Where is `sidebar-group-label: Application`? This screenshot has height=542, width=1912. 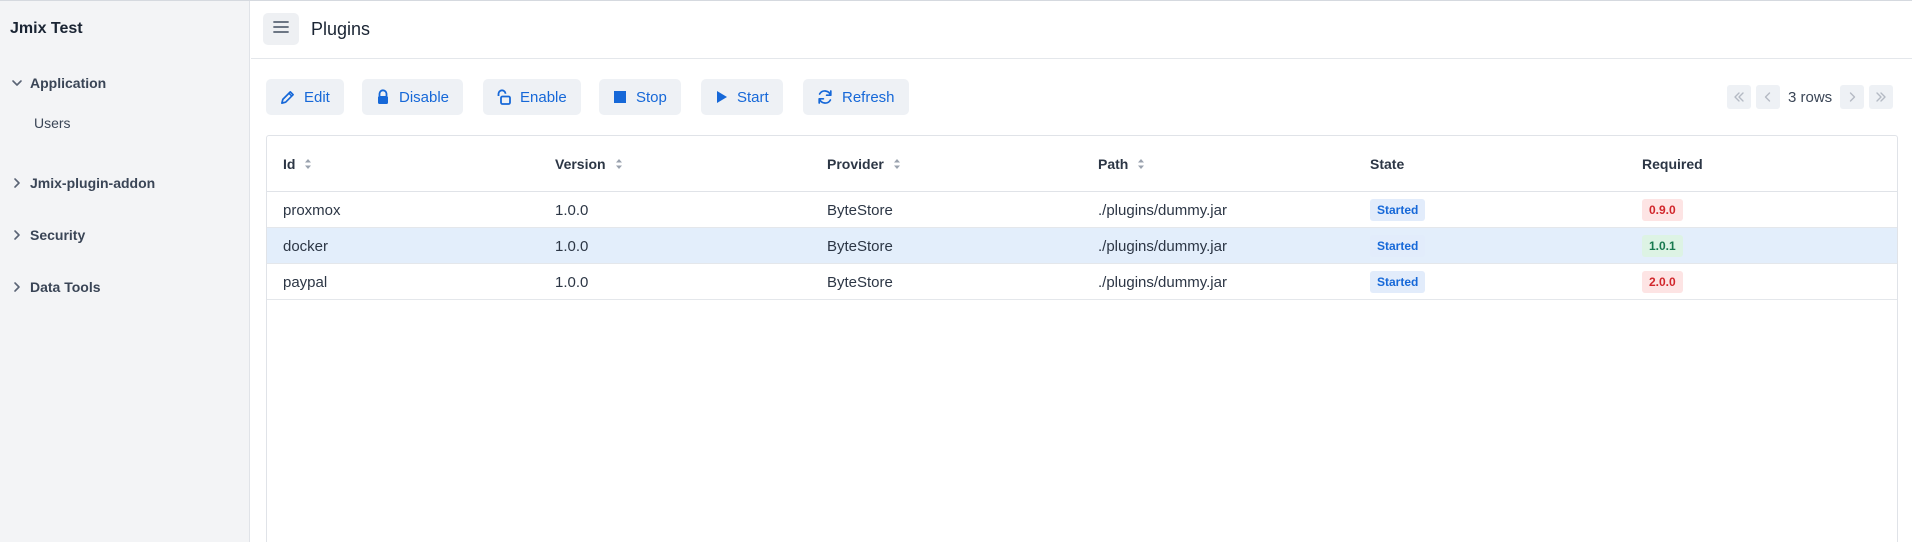 sidebar-group-label: Application is located at coordinates (68, 83).